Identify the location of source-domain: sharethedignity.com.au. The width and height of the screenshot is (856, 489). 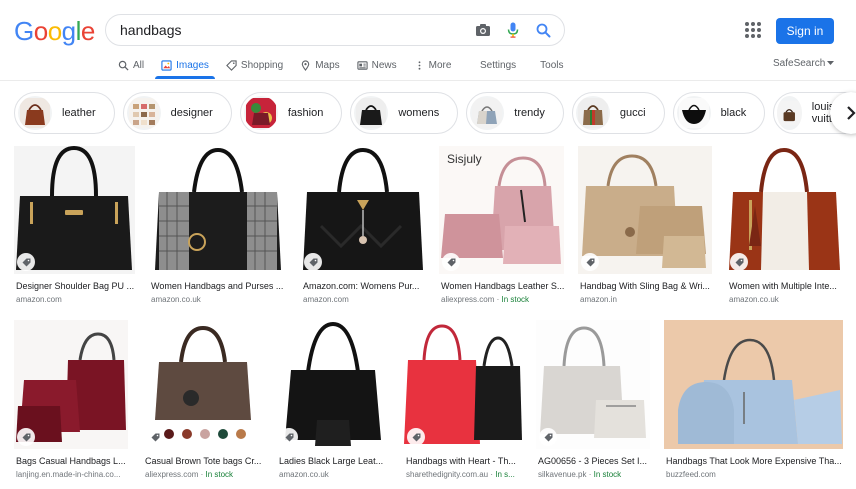
(447, 474).